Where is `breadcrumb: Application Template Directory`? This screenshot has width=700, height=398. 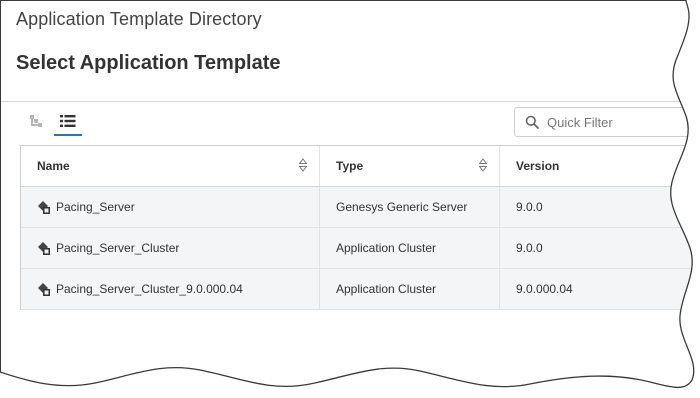 breadcrumb: Application Template Directory is located at coordinates (139, 19).